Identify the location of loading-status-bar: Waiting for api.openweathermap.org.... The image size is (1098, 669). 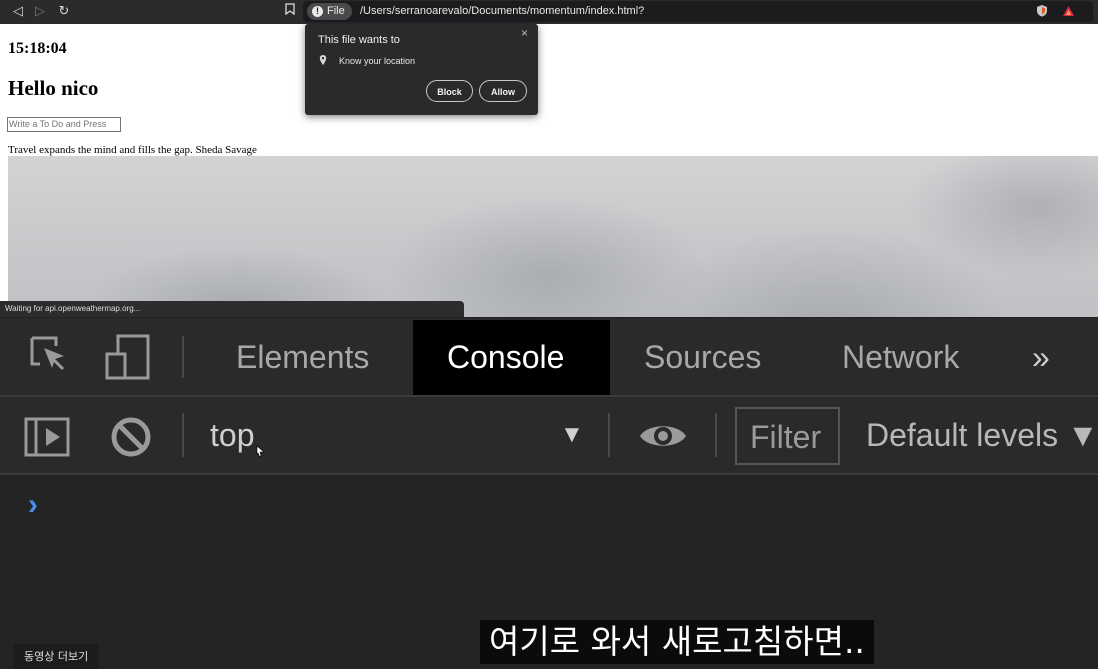
(232, 309).